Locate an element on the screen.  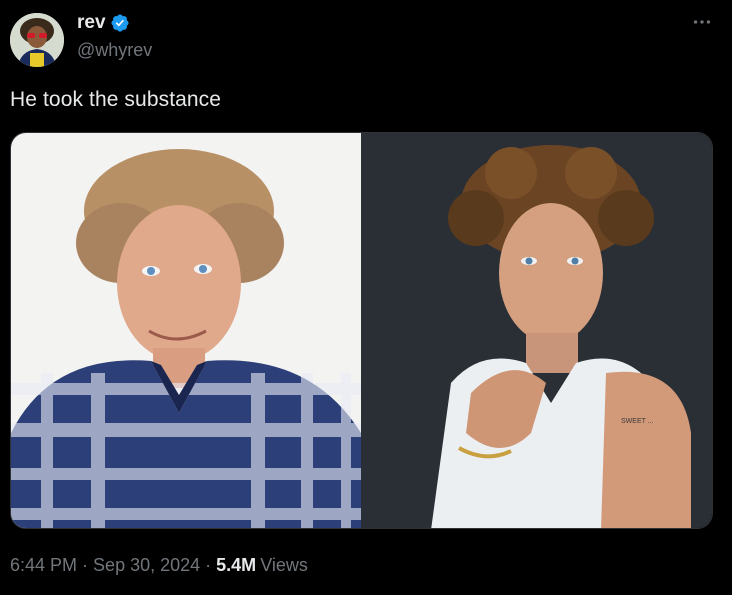
name-row: rev is located at coordinates (114, 23).